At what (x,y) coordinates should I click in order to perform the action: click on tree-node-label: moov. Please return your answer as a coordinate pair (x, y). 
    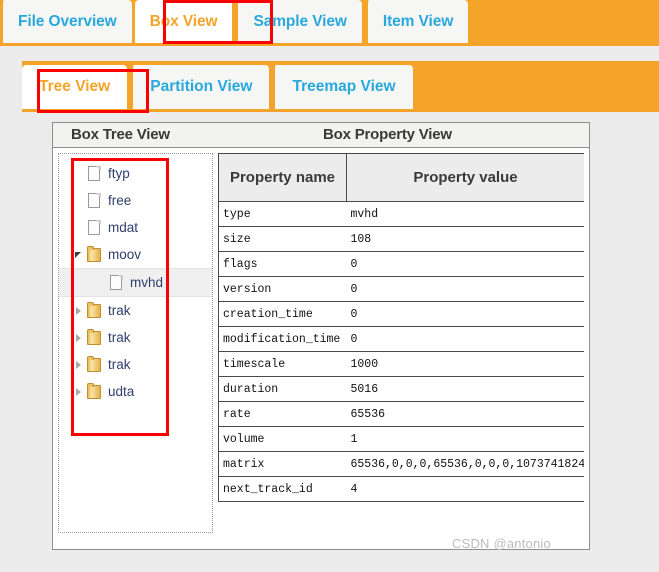
    Looking at the image, I should click on (125, 254).